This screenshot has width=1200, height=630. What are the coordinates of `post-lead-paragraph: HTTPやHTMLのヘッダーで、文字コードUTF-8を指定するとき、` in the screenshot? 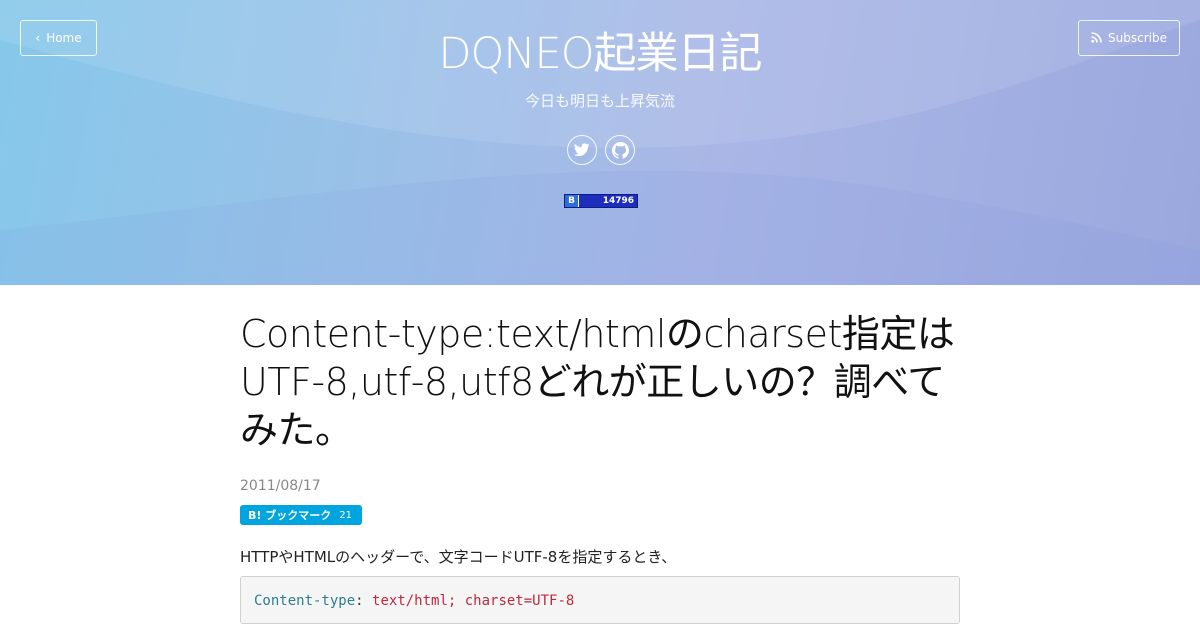 It's located at (458, 557).